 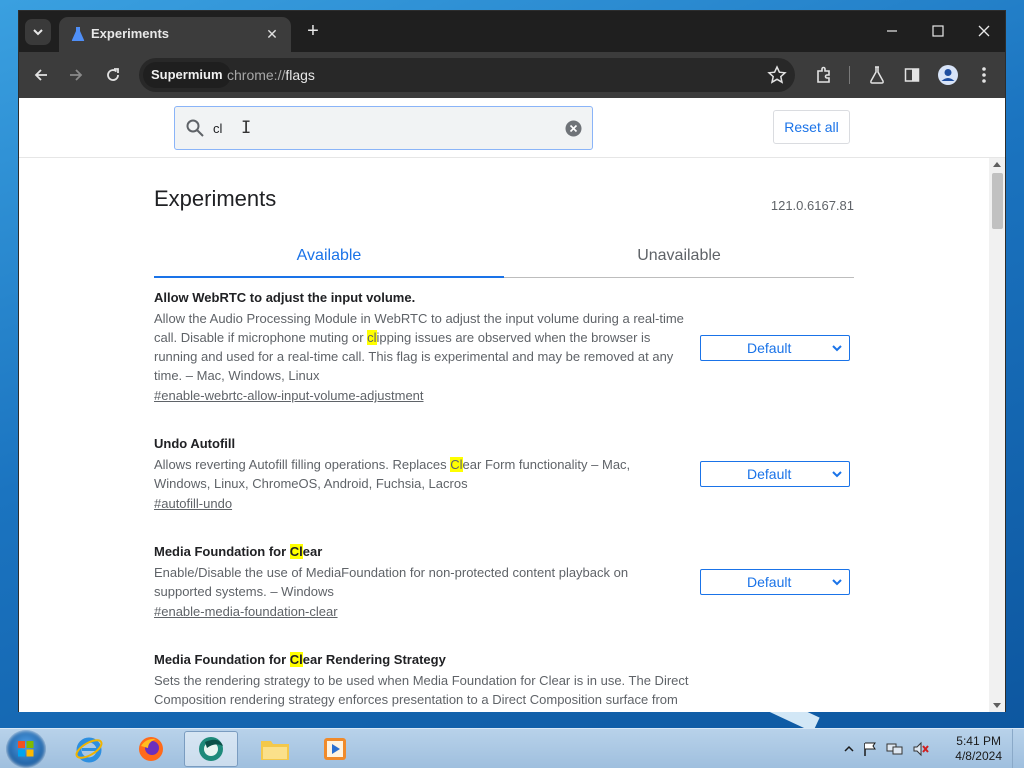 I want to click on reload-icon, so click(x=113, y=74).